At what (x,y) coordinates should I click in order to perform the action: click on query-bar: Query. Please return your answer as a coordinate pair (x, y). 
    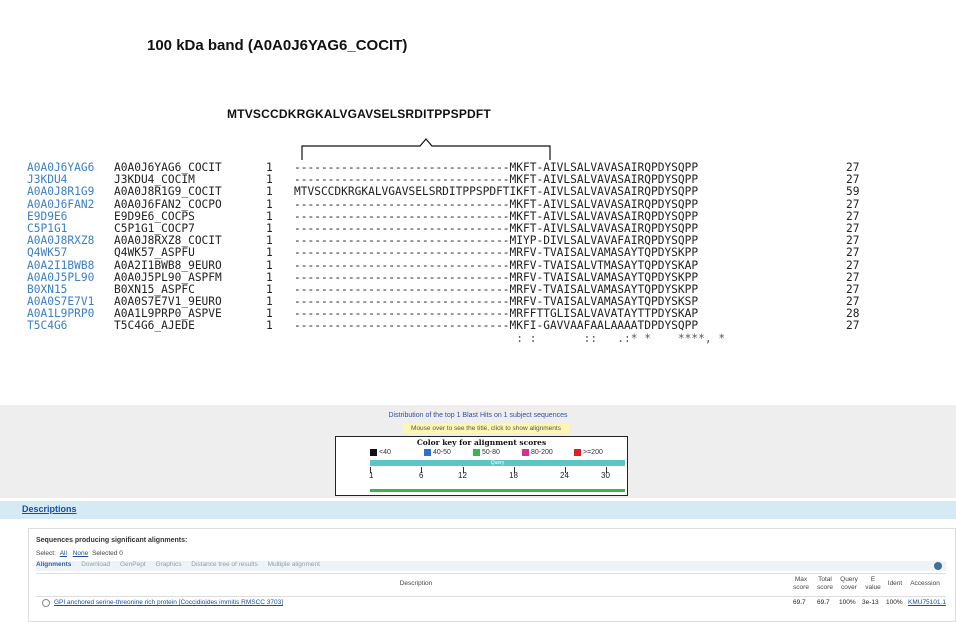
    Looking at the image, I should click on (497, 463).